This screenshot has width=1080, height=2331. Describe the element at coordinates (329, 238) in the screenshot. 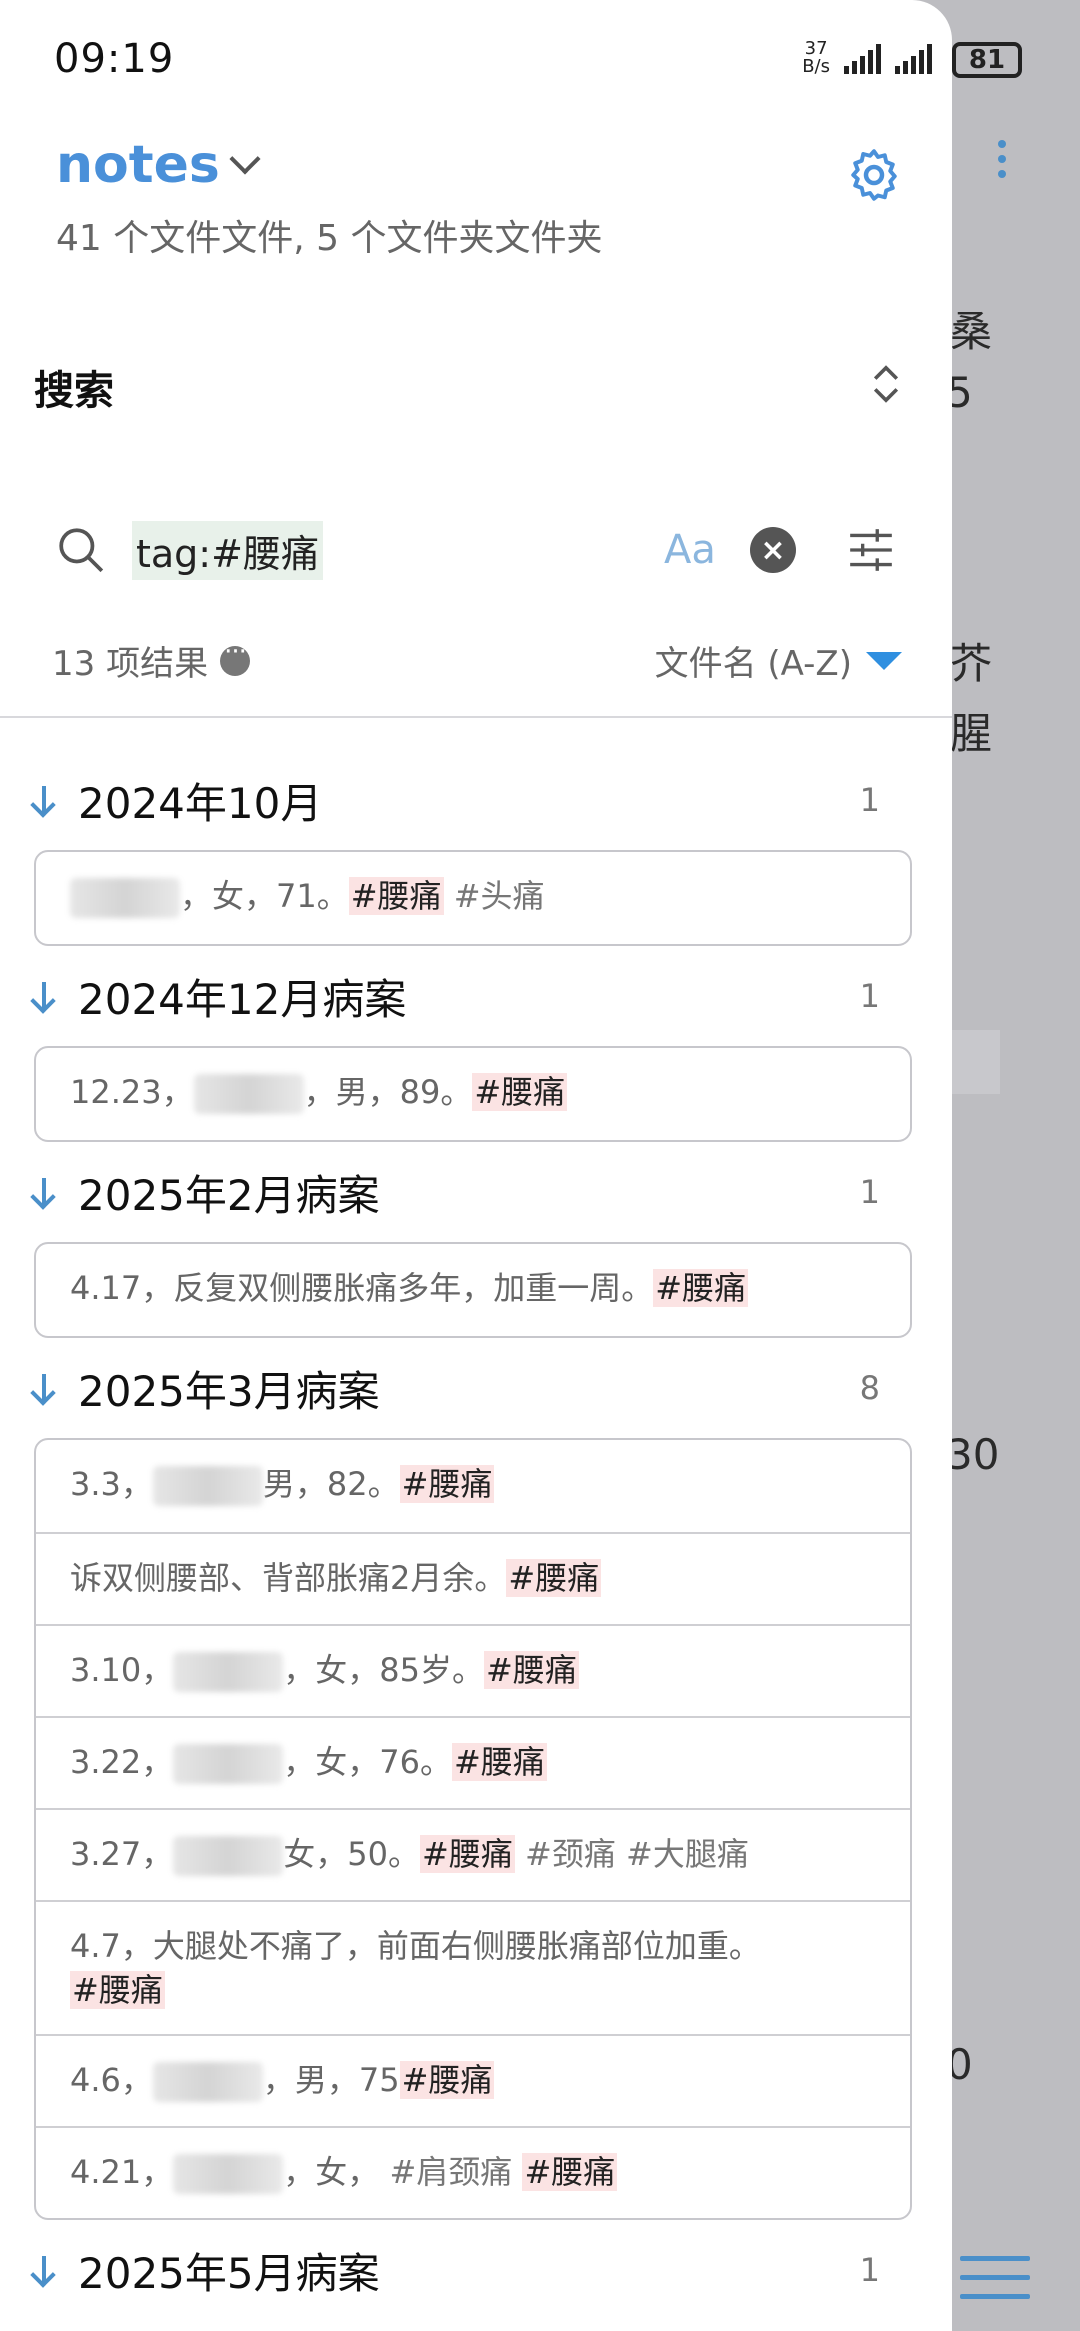

I see `vault-stats: 41 个文件文件, 5 个文件夹文件夹` at that location.